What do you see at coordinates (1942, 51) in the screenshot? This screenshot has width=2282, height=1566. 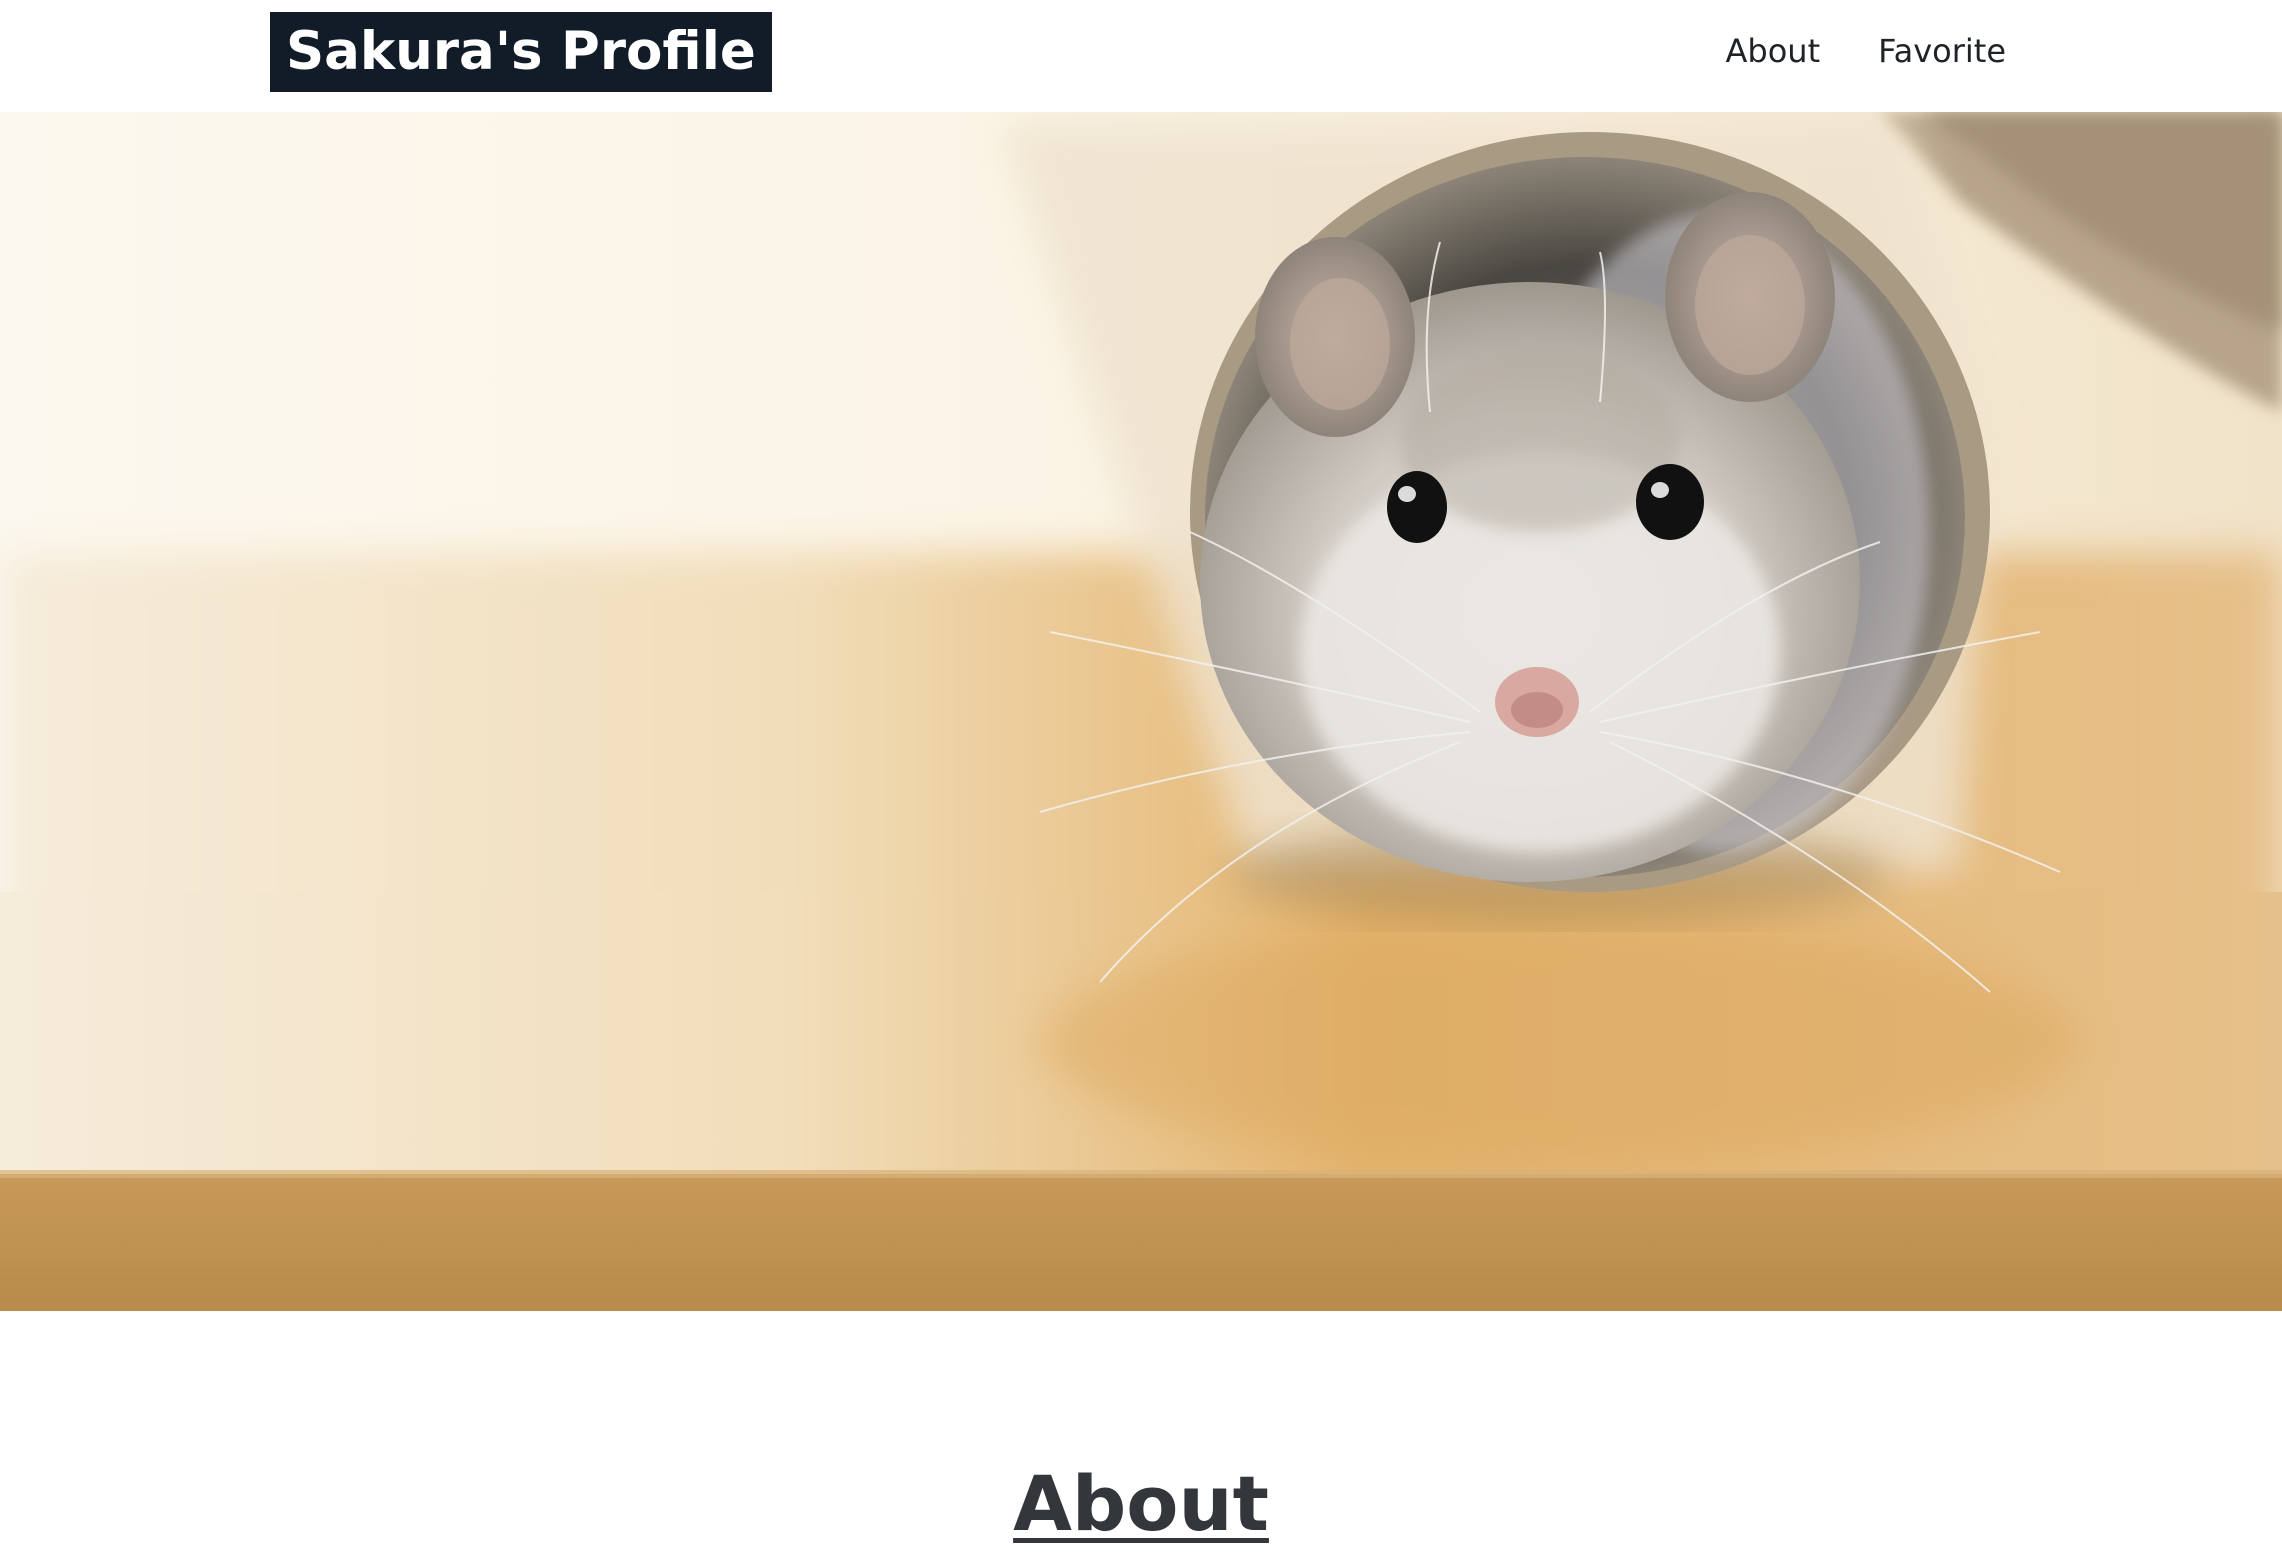 I see `nav-link-favorite: Favorite` at bounding box center [1942, 51].